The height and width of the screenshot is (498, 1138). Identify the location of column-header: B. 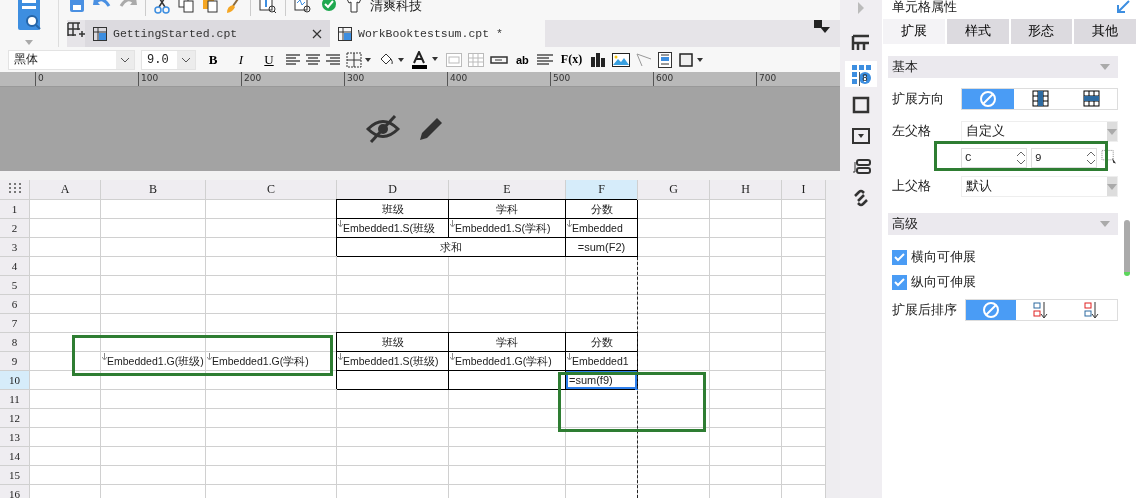
(153, 190).